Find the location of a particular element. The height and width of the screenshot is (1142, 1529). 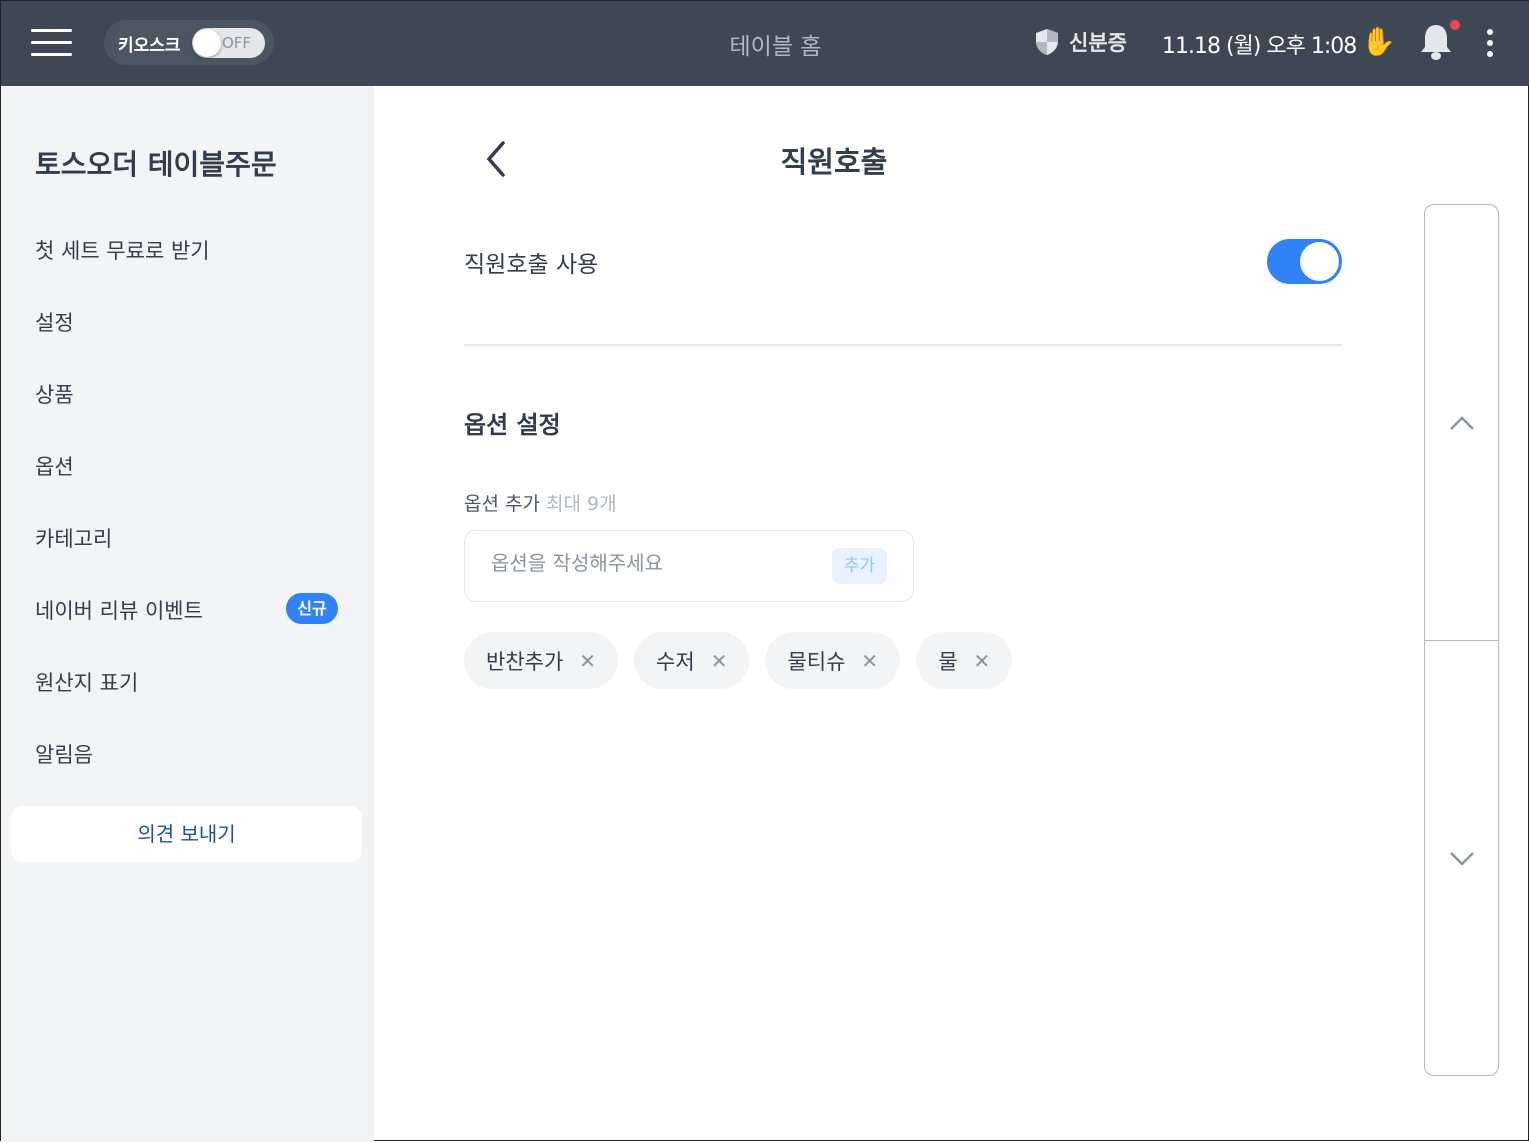

sidebar-item-origin: 원산지 표기 is located at coordinates (86, 682).